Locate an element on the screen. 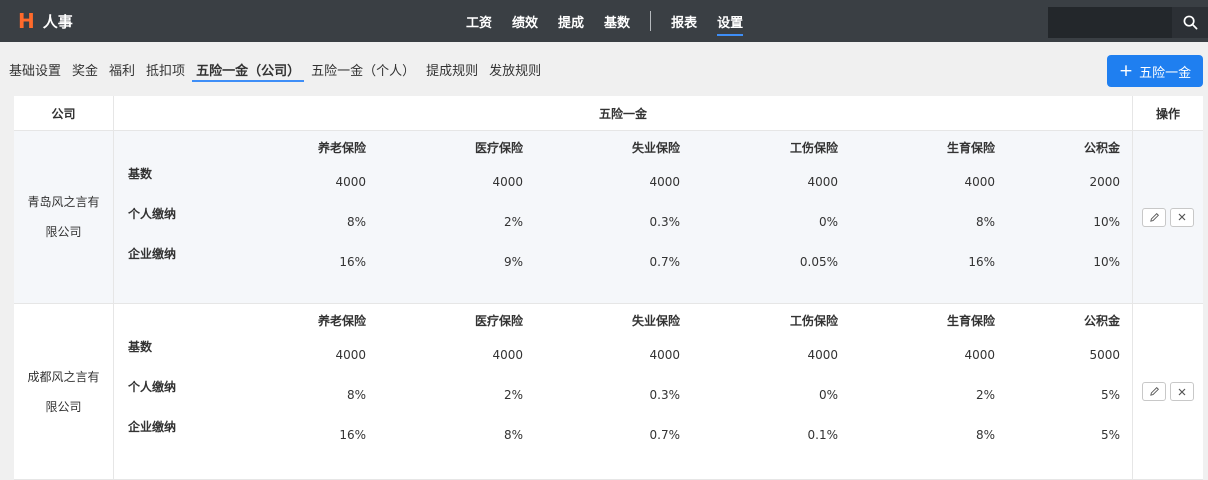  table-header: 公司 五险一金 操作 is located at coordinates (608, 113).